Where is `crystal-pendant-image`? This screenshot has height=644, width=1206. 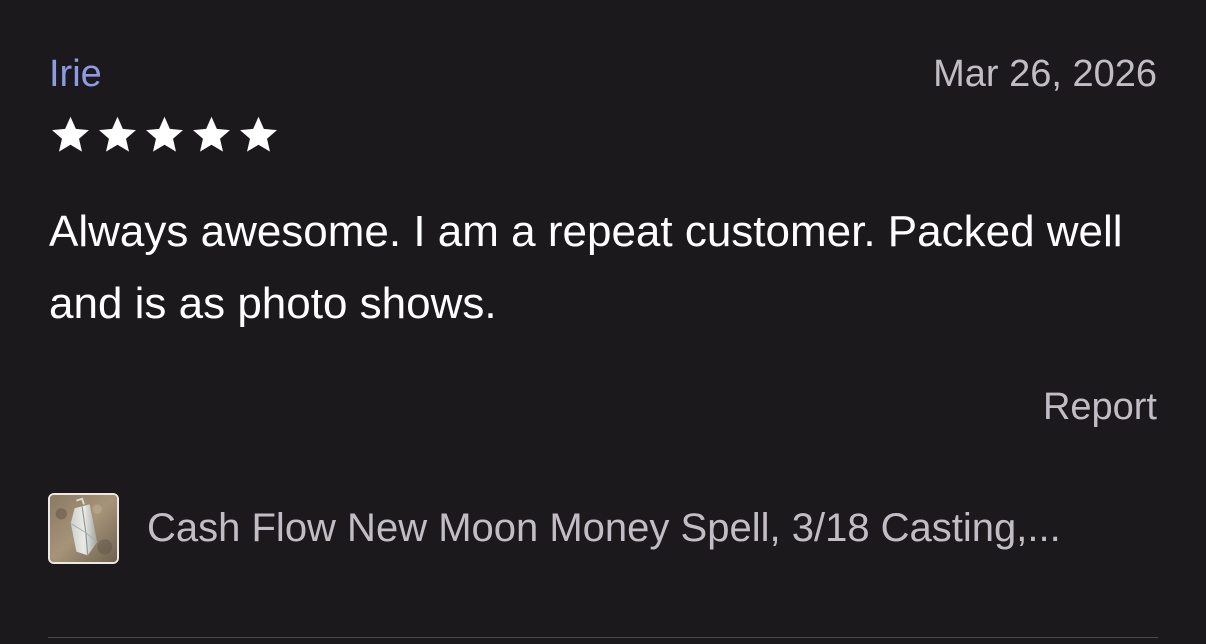 crystal-pendant-image is located at coordinates (83, 528).